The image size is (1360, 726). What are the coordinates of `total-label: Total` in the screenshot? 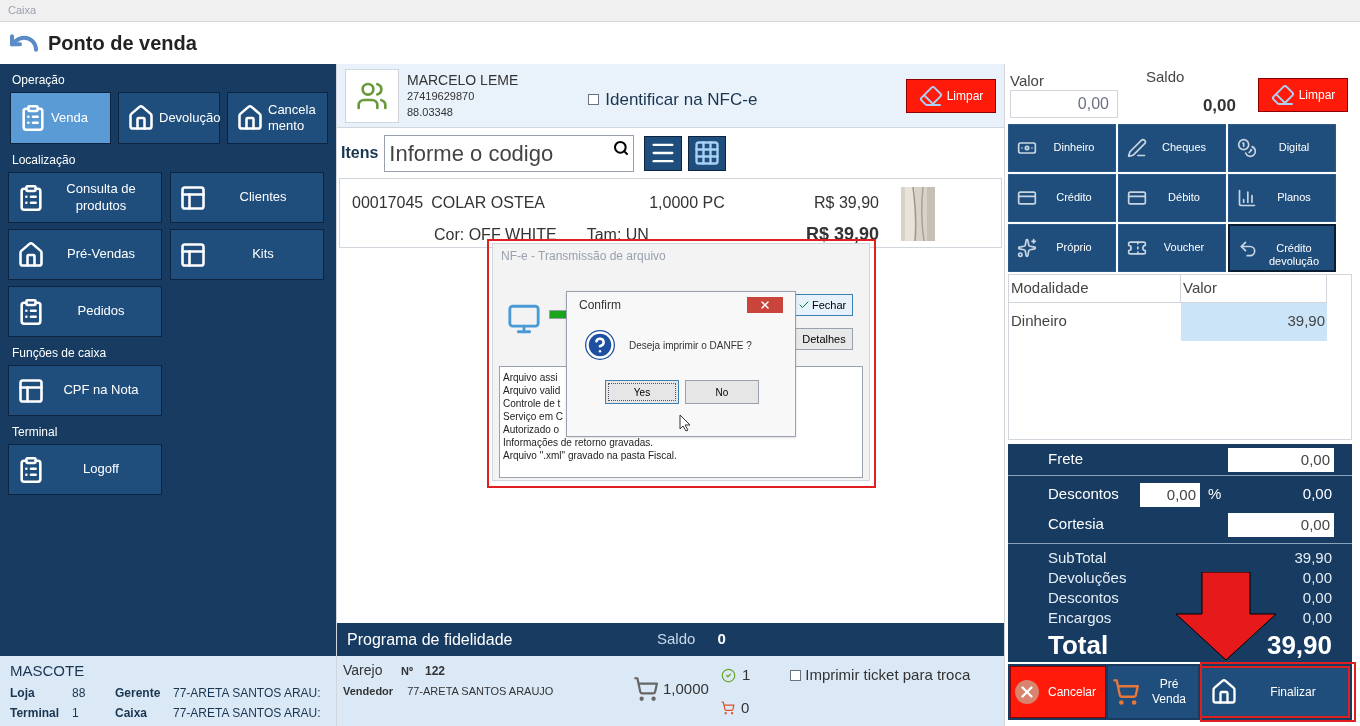 It's located at (1079, 645).